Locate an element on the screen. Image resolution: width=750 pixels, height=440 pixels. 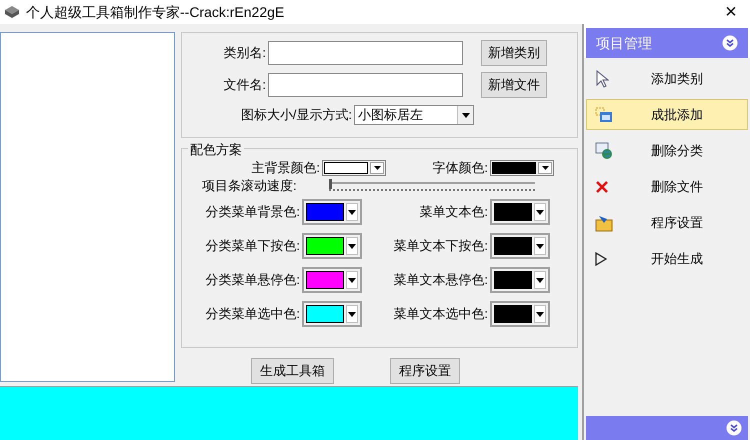
sidebar-item: 删除分类 is located at coordinates (667, 150).